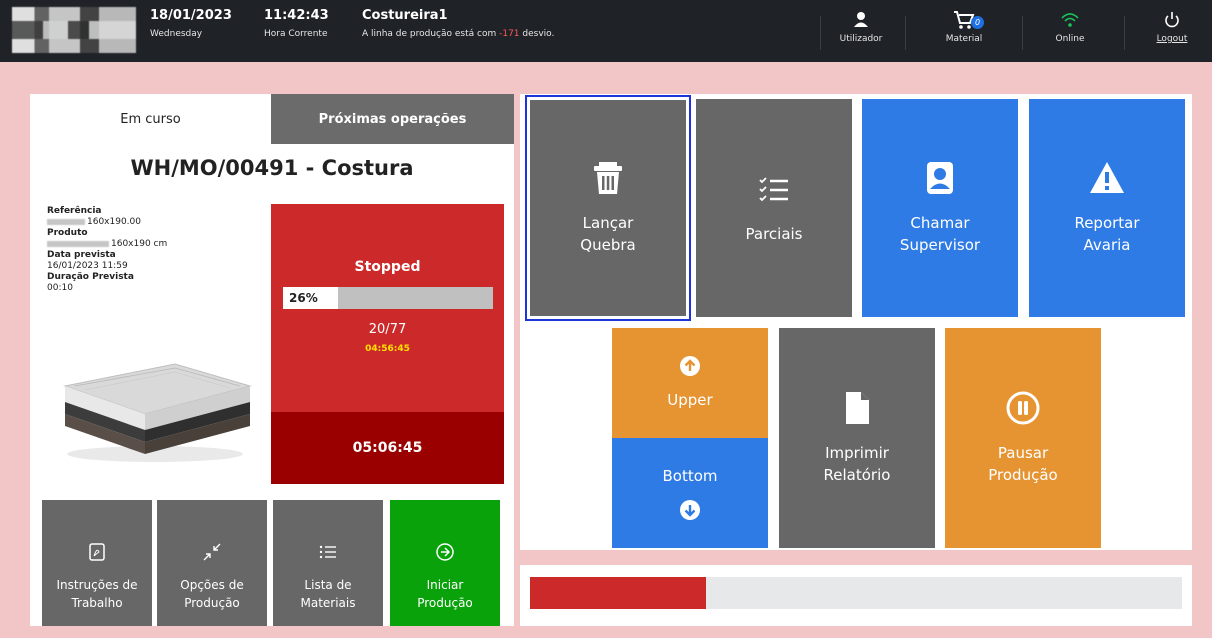 The image size is (1212, 638). I want to click on cart-wrapper: 0, so click(967, 20).